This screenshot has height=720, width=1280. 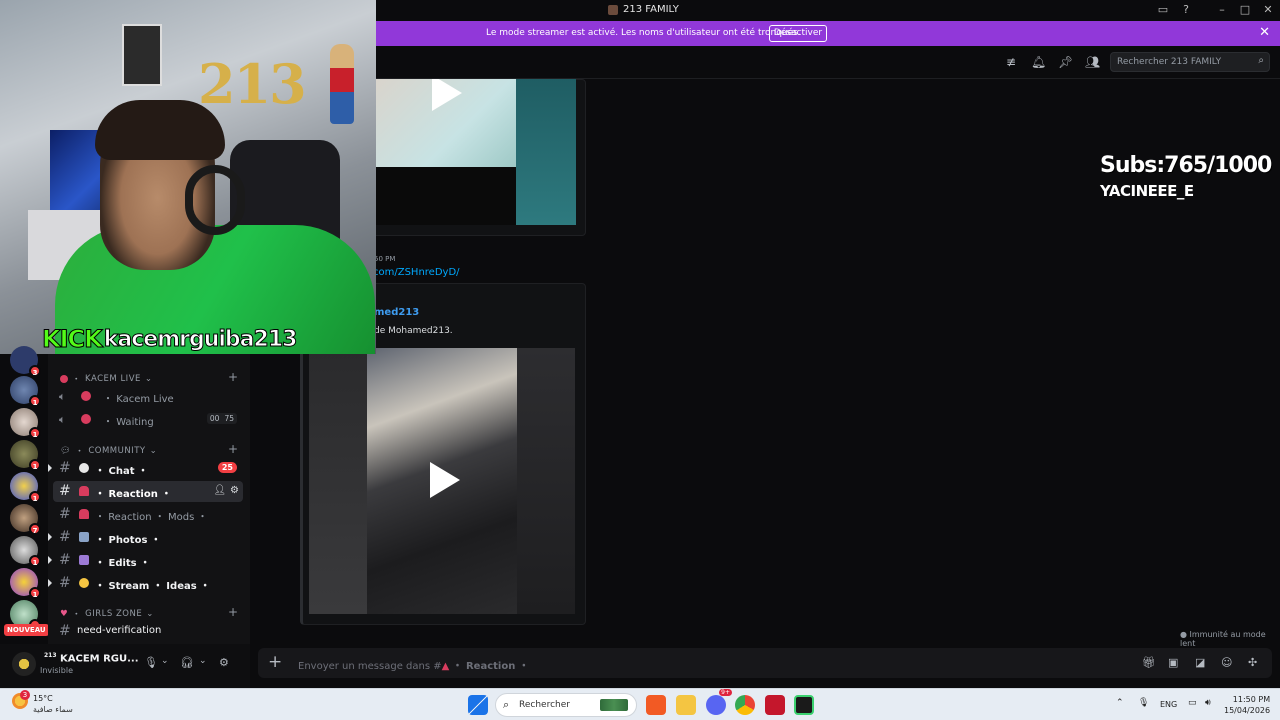 I want to click on threads-icon: ≢, so click(x=1011, y=62).